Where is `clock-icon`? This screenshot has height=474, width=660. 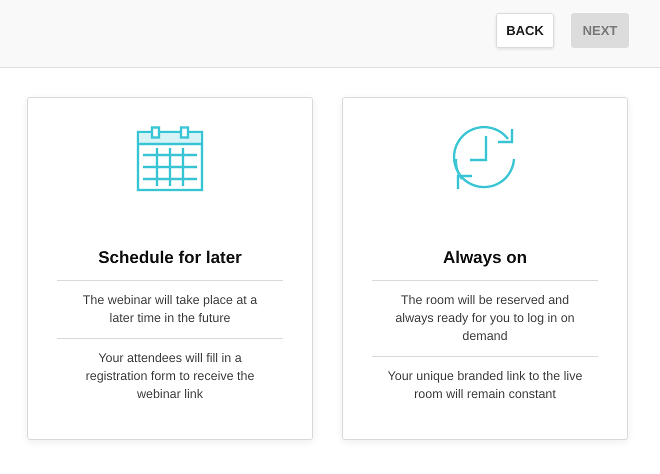 clock-icon is located at coordinates (485, 159).